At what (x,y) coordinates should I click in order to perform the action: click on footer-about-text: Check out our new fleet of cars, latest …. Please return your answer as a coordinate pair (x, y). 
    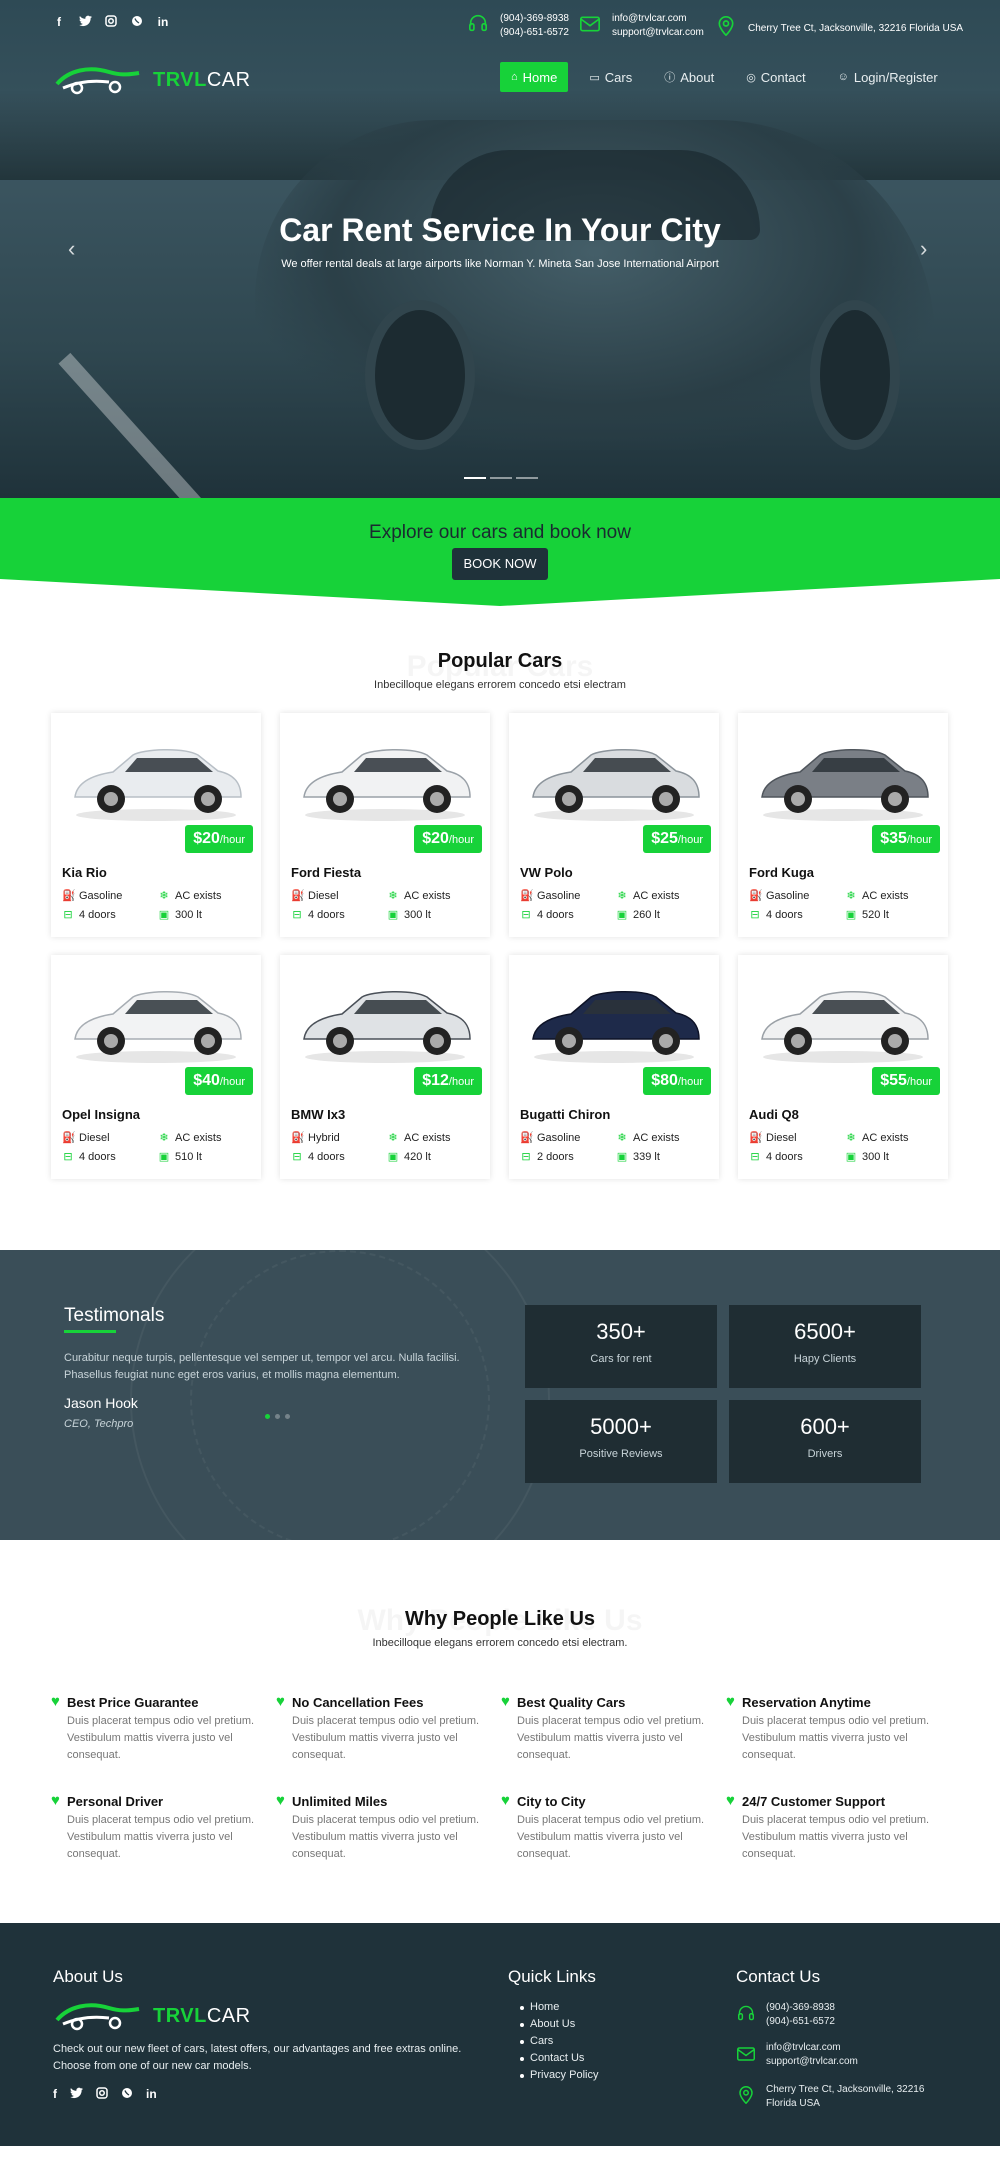
    Looking at the image, I should click on (257, 2057).